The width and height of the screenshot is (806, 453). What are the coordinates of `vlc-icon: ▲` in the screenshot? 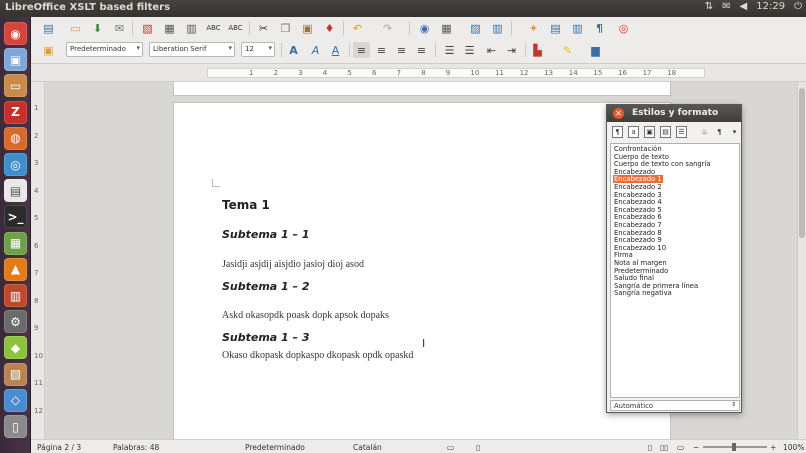 It's located at (15, 269).